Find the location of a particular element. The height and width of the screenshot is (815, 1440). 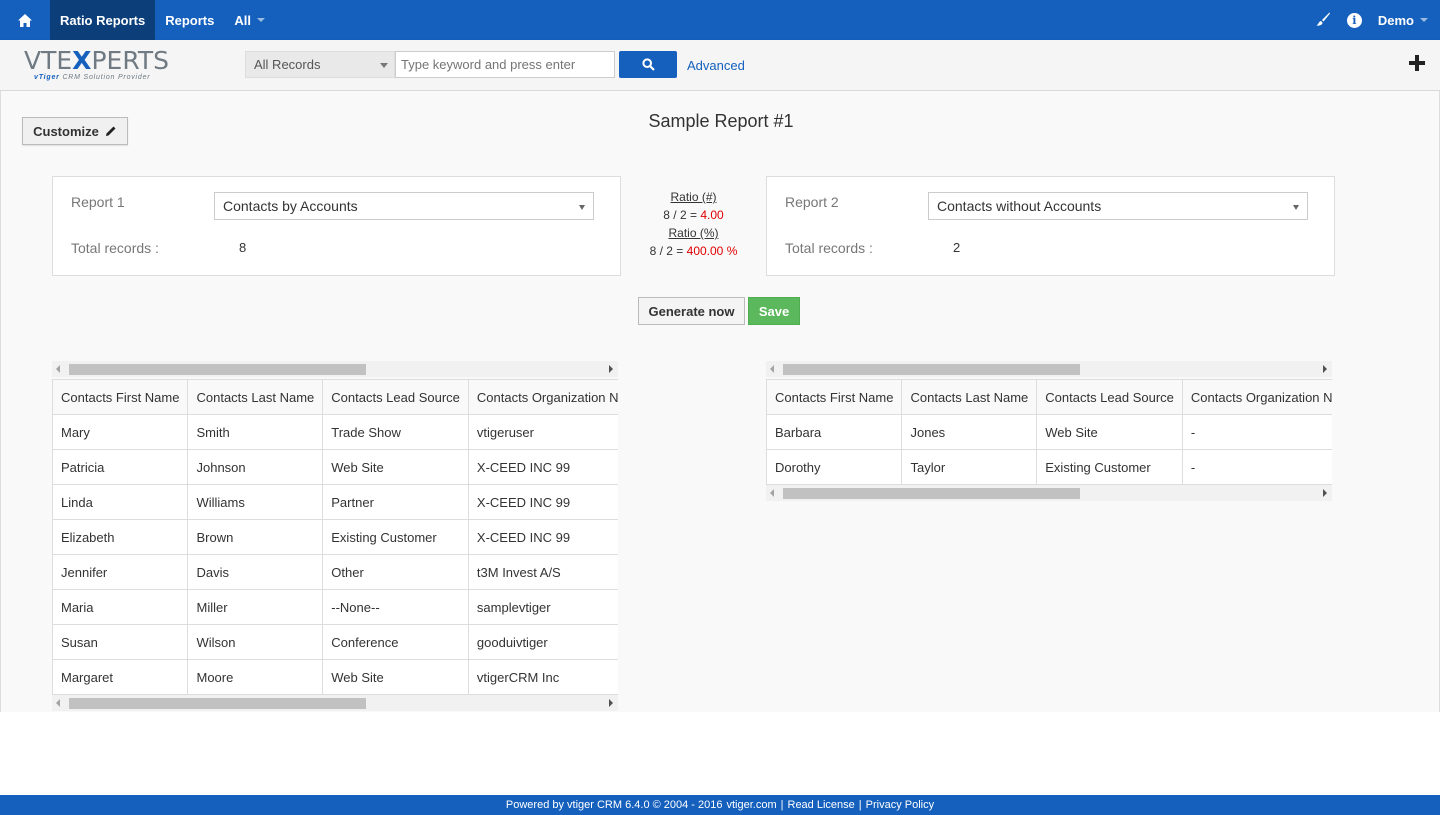

nav-tab-ratio-reports: Ratio Reports is located at coordinates (103, 20).